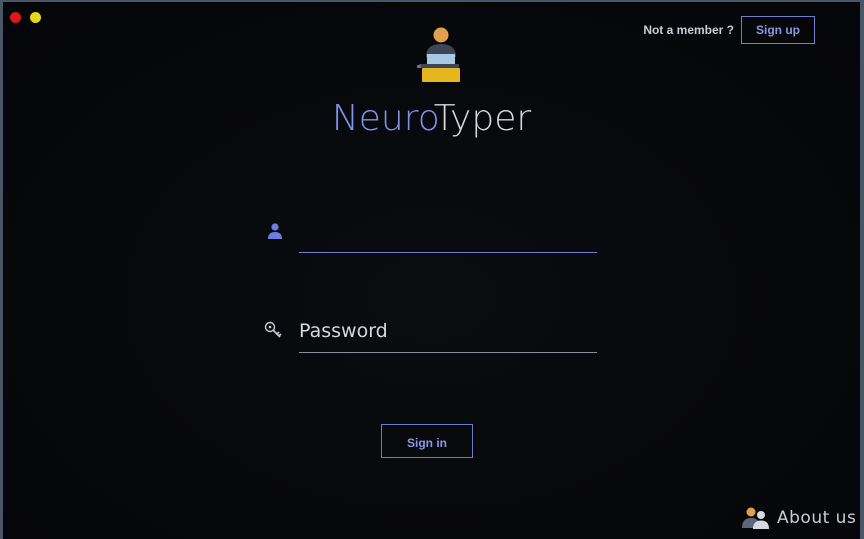  What do you see at coordinates (438, 54) in the screenshot?
I see `typist-logo-icon` at bounding box center [438, 54].